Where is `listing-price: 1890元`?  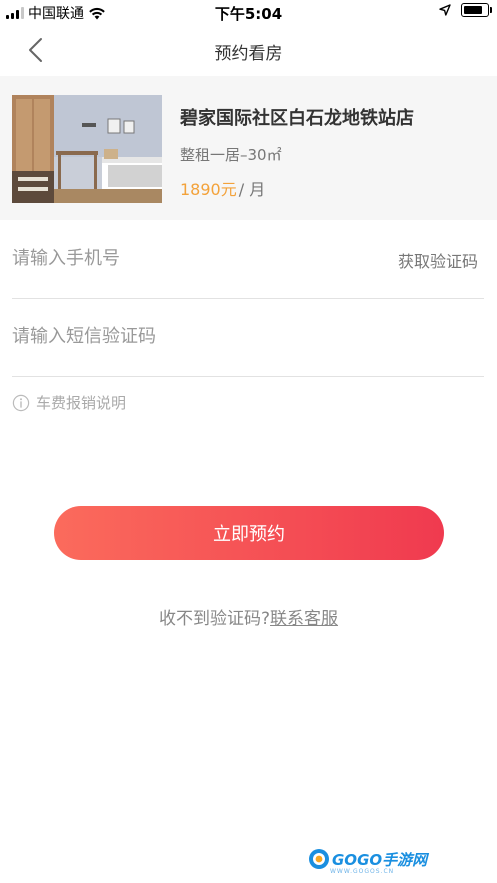 listing-price: 1890元 is located at coordinates (208, 189).